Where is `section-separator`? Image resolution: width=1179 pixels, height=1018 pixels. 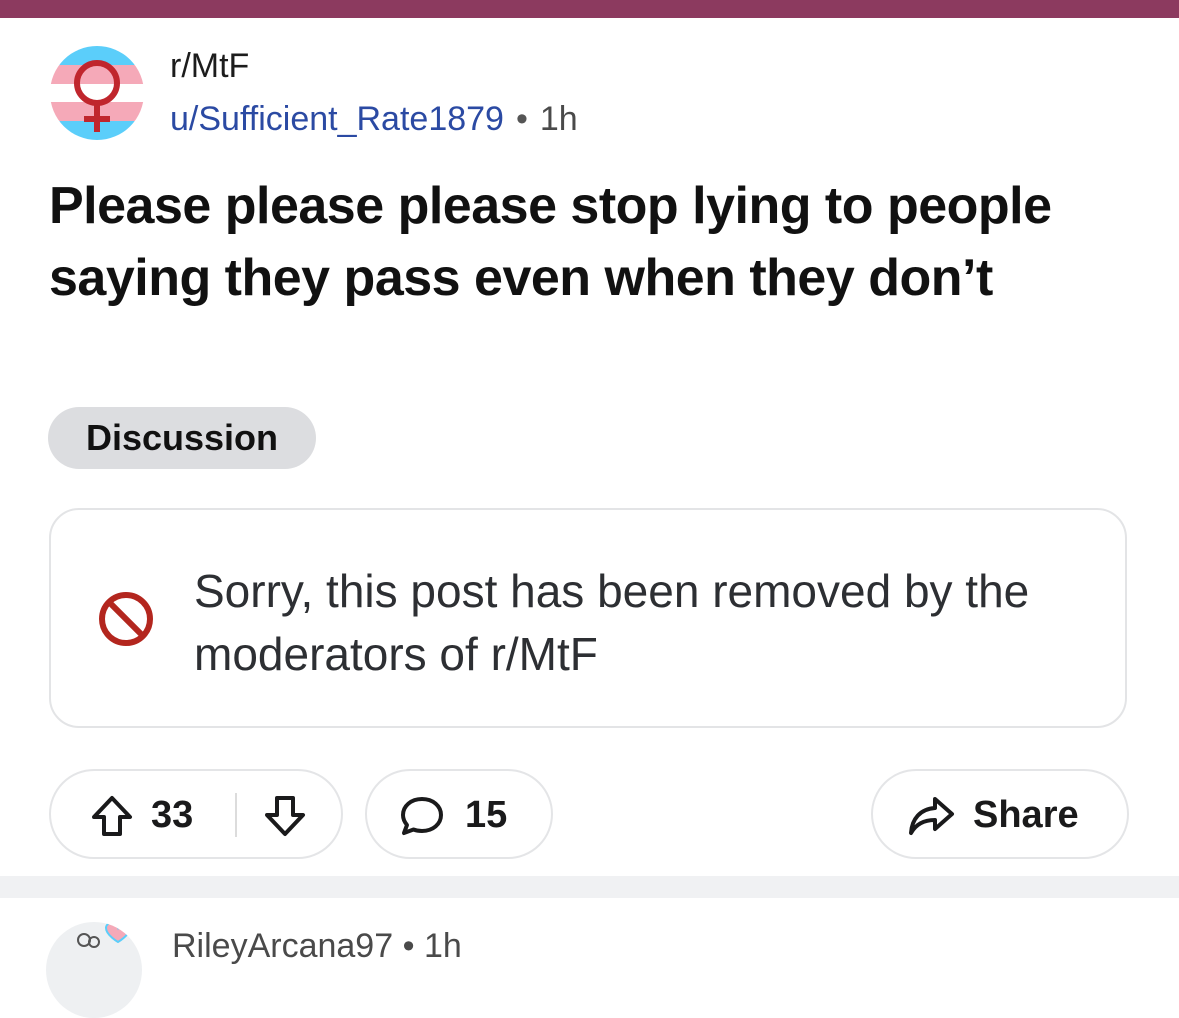
section-separator is located at coordinates (589, 887).